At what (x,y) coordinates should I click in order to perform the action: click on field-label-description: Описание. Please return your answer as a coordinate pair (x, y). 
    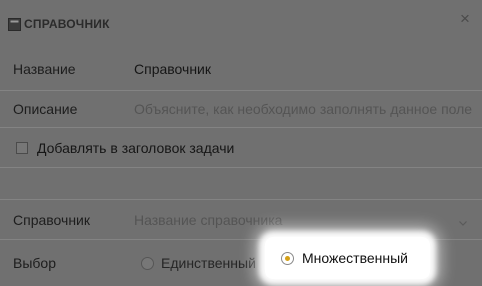
    Looking at the image, I should click on (45, 109).